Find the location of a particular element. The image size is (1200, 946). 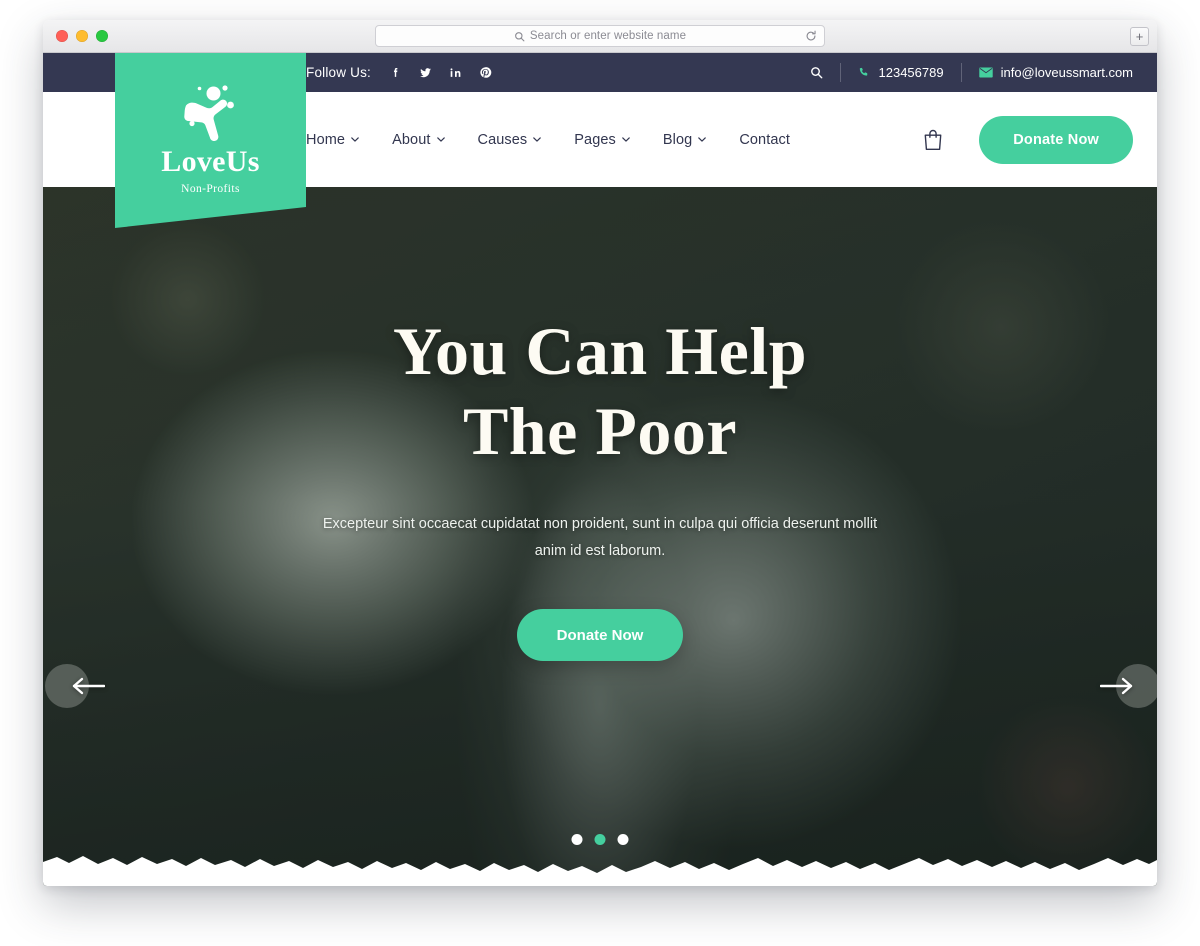

nav-links: Home About Causes Pages Blog Contact is located at coordinates (548, 140).